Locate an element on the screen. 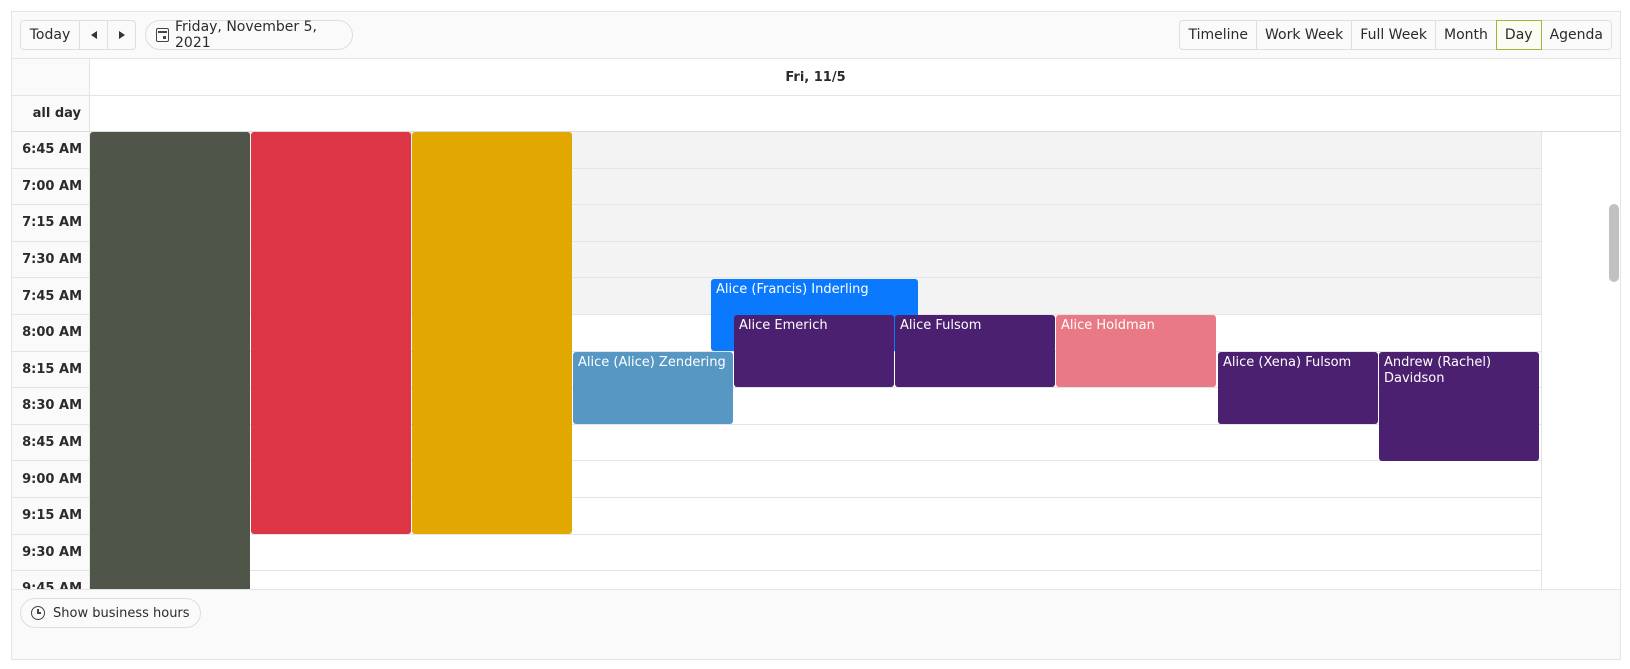 This screenshot has height=669, width=1630. footer: Show business hours is located at coordinates (816, 613).